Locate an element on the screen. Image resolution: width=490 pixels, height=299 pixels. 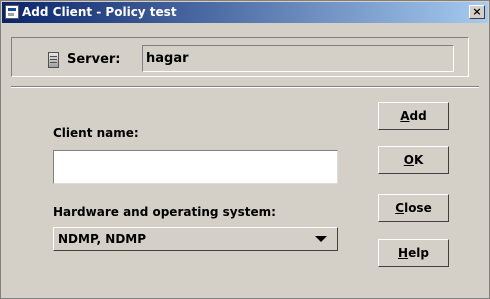
close-icon: × is located at coordinates (477, 12).